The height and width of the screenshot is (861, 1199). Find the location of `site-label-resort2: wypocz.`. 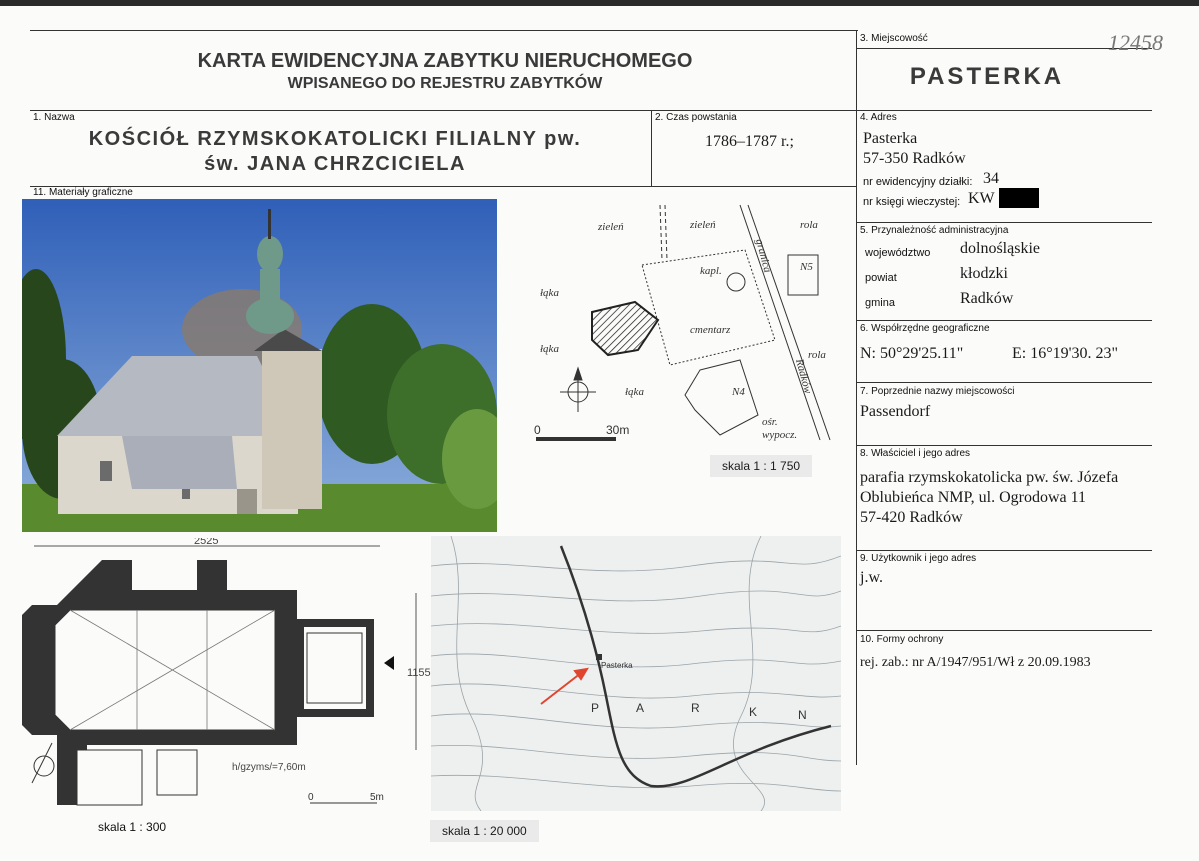

site-label-resort2: wypocz. is located at coordinates (779, 435).